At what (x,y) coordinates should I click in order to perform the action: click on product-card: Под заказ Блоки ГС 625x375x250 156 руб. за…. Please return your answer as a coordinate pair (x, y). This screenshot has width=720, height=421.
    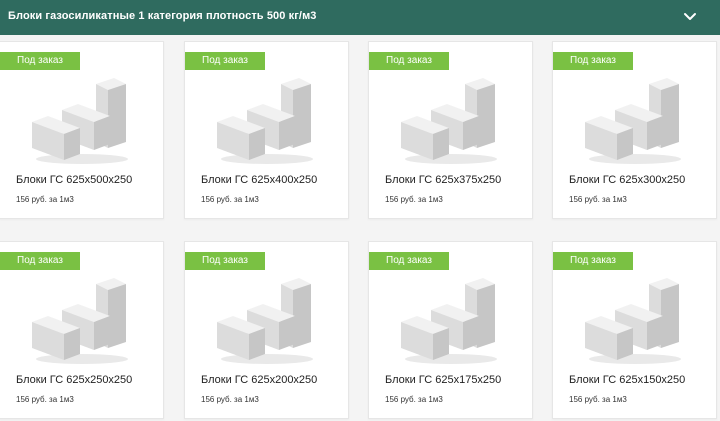
    Looking at the image, I should click on (450, 130).